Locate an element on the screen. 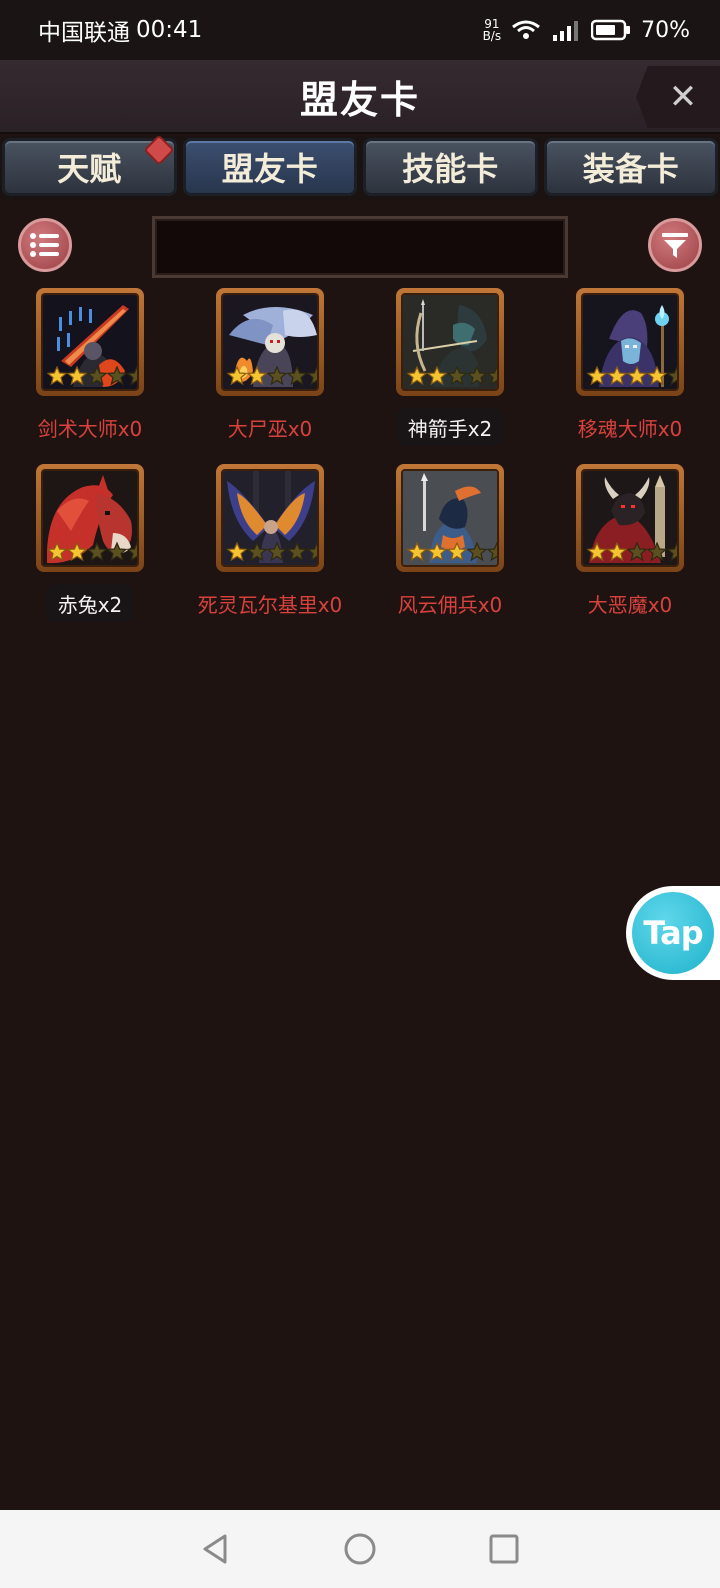 This screenshot has width=720, height=1588. list-icon is located at coordinates (44, 245).